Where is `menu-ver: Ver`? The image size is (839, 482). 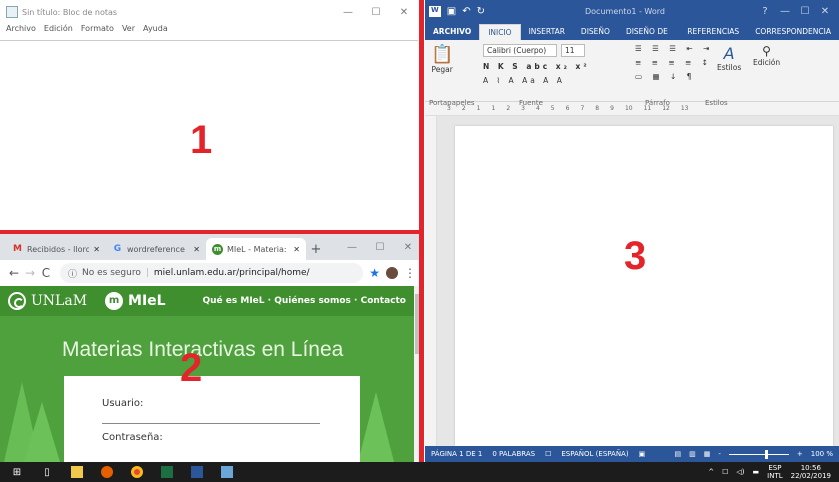
menu-ver: Ver is located at coordinates (128, 31).